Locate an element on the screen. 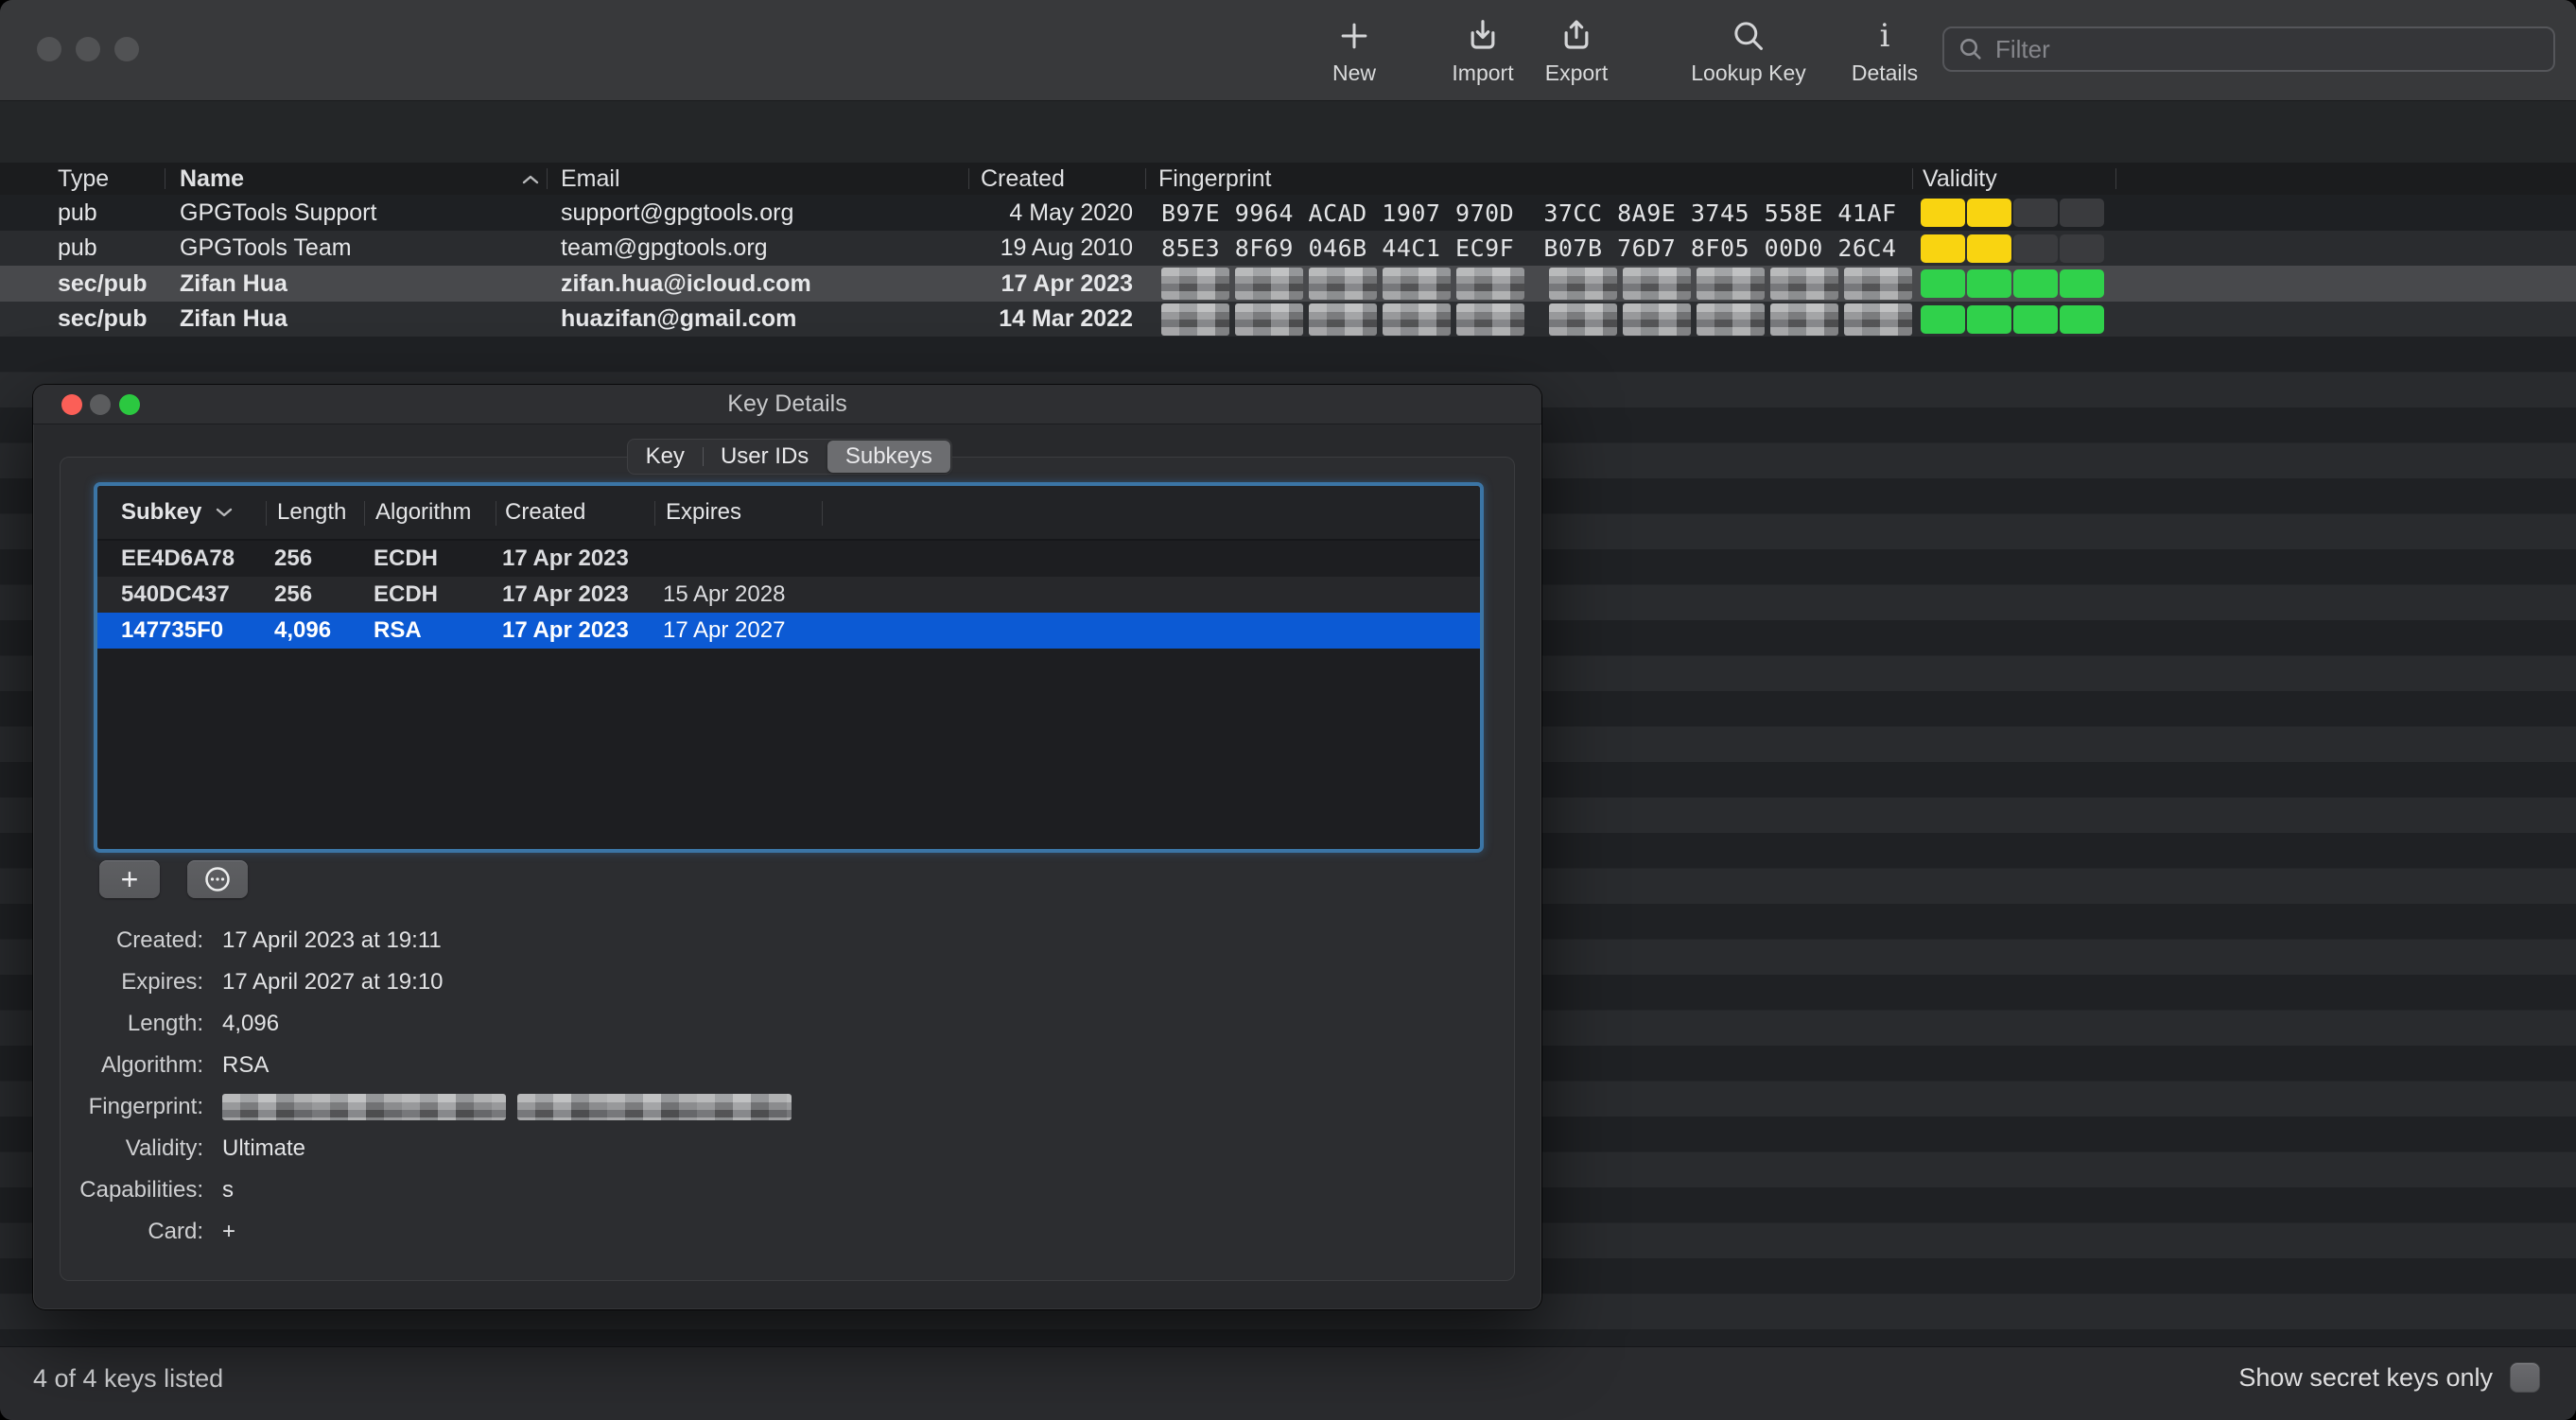  key-details-title: Key Details is located at coordinates (787, 403).